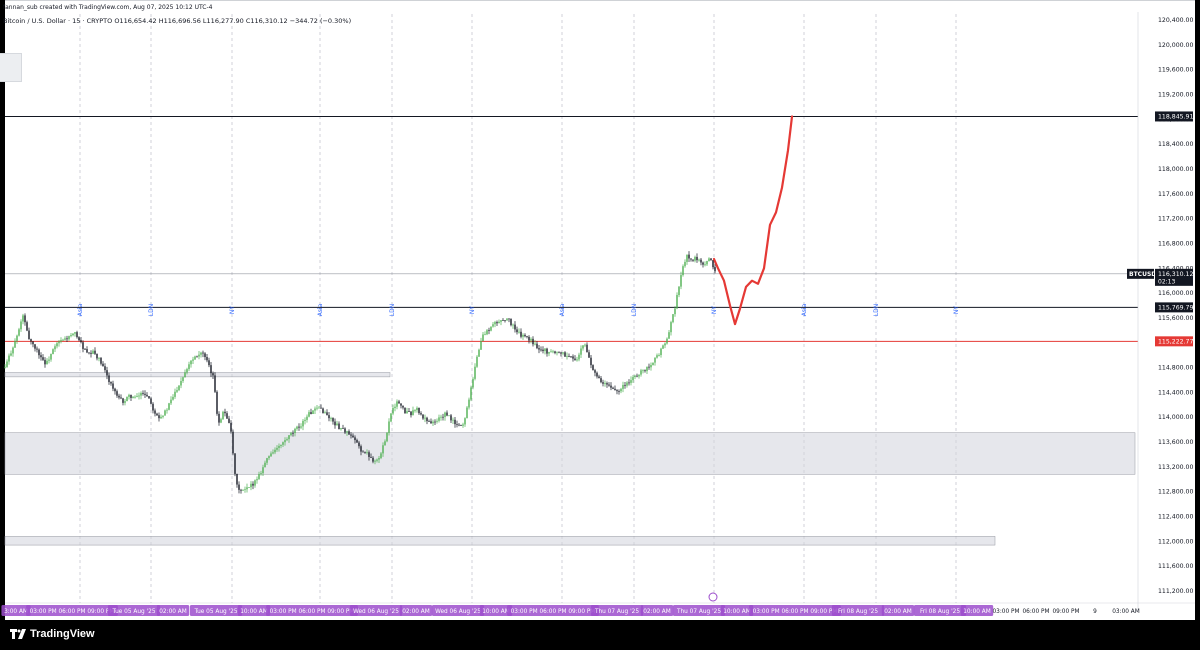 The width and height of the screenshot is (1200, 650). I want to click on projection-drawing, so click(753, 220).